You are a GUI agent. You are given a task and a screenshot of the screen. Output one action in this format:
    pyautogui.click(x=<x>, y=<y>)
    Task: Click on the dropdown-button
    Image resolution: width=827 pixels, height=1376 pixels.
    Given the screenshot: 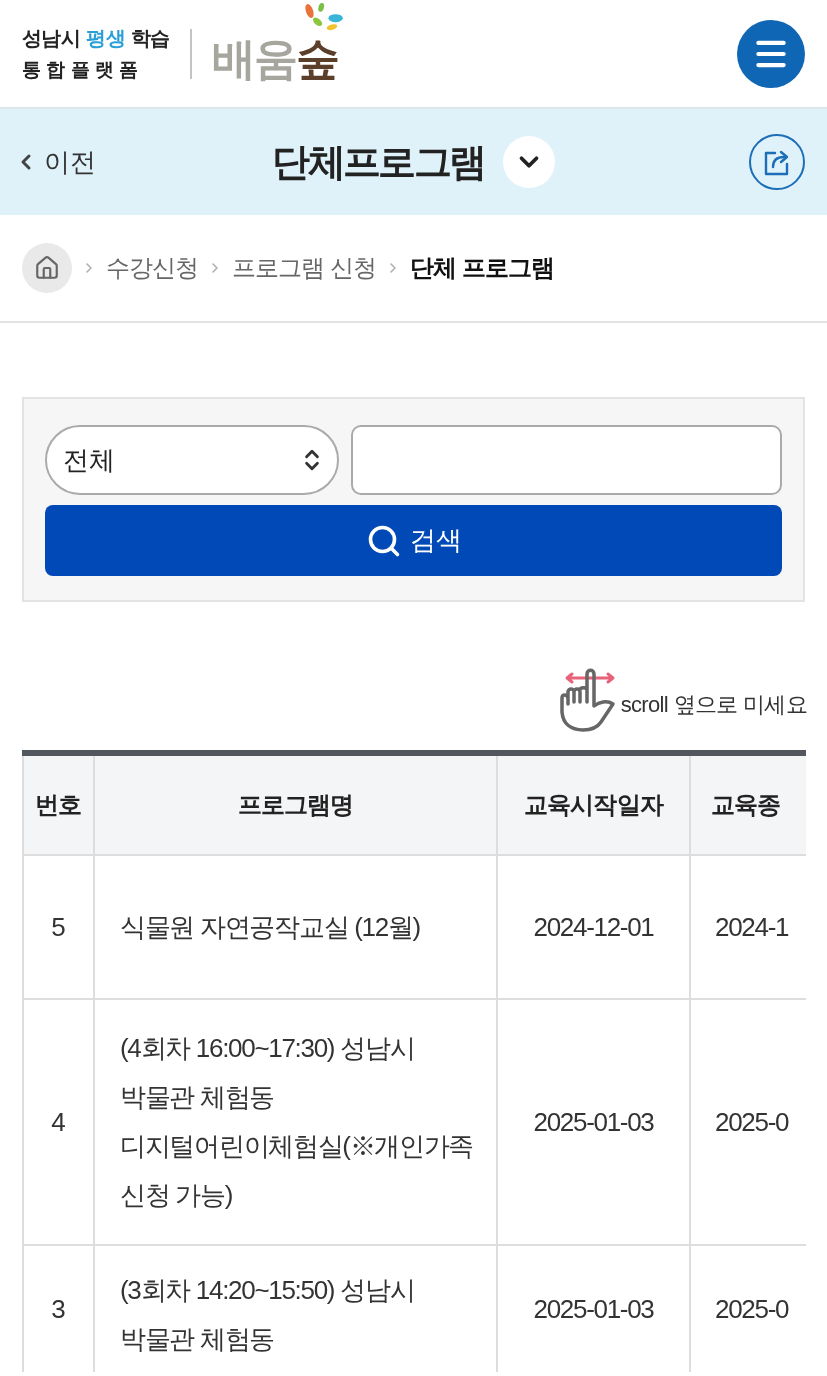 What is the action you would take?
    pyautogui.click(x=528, y=162)
    